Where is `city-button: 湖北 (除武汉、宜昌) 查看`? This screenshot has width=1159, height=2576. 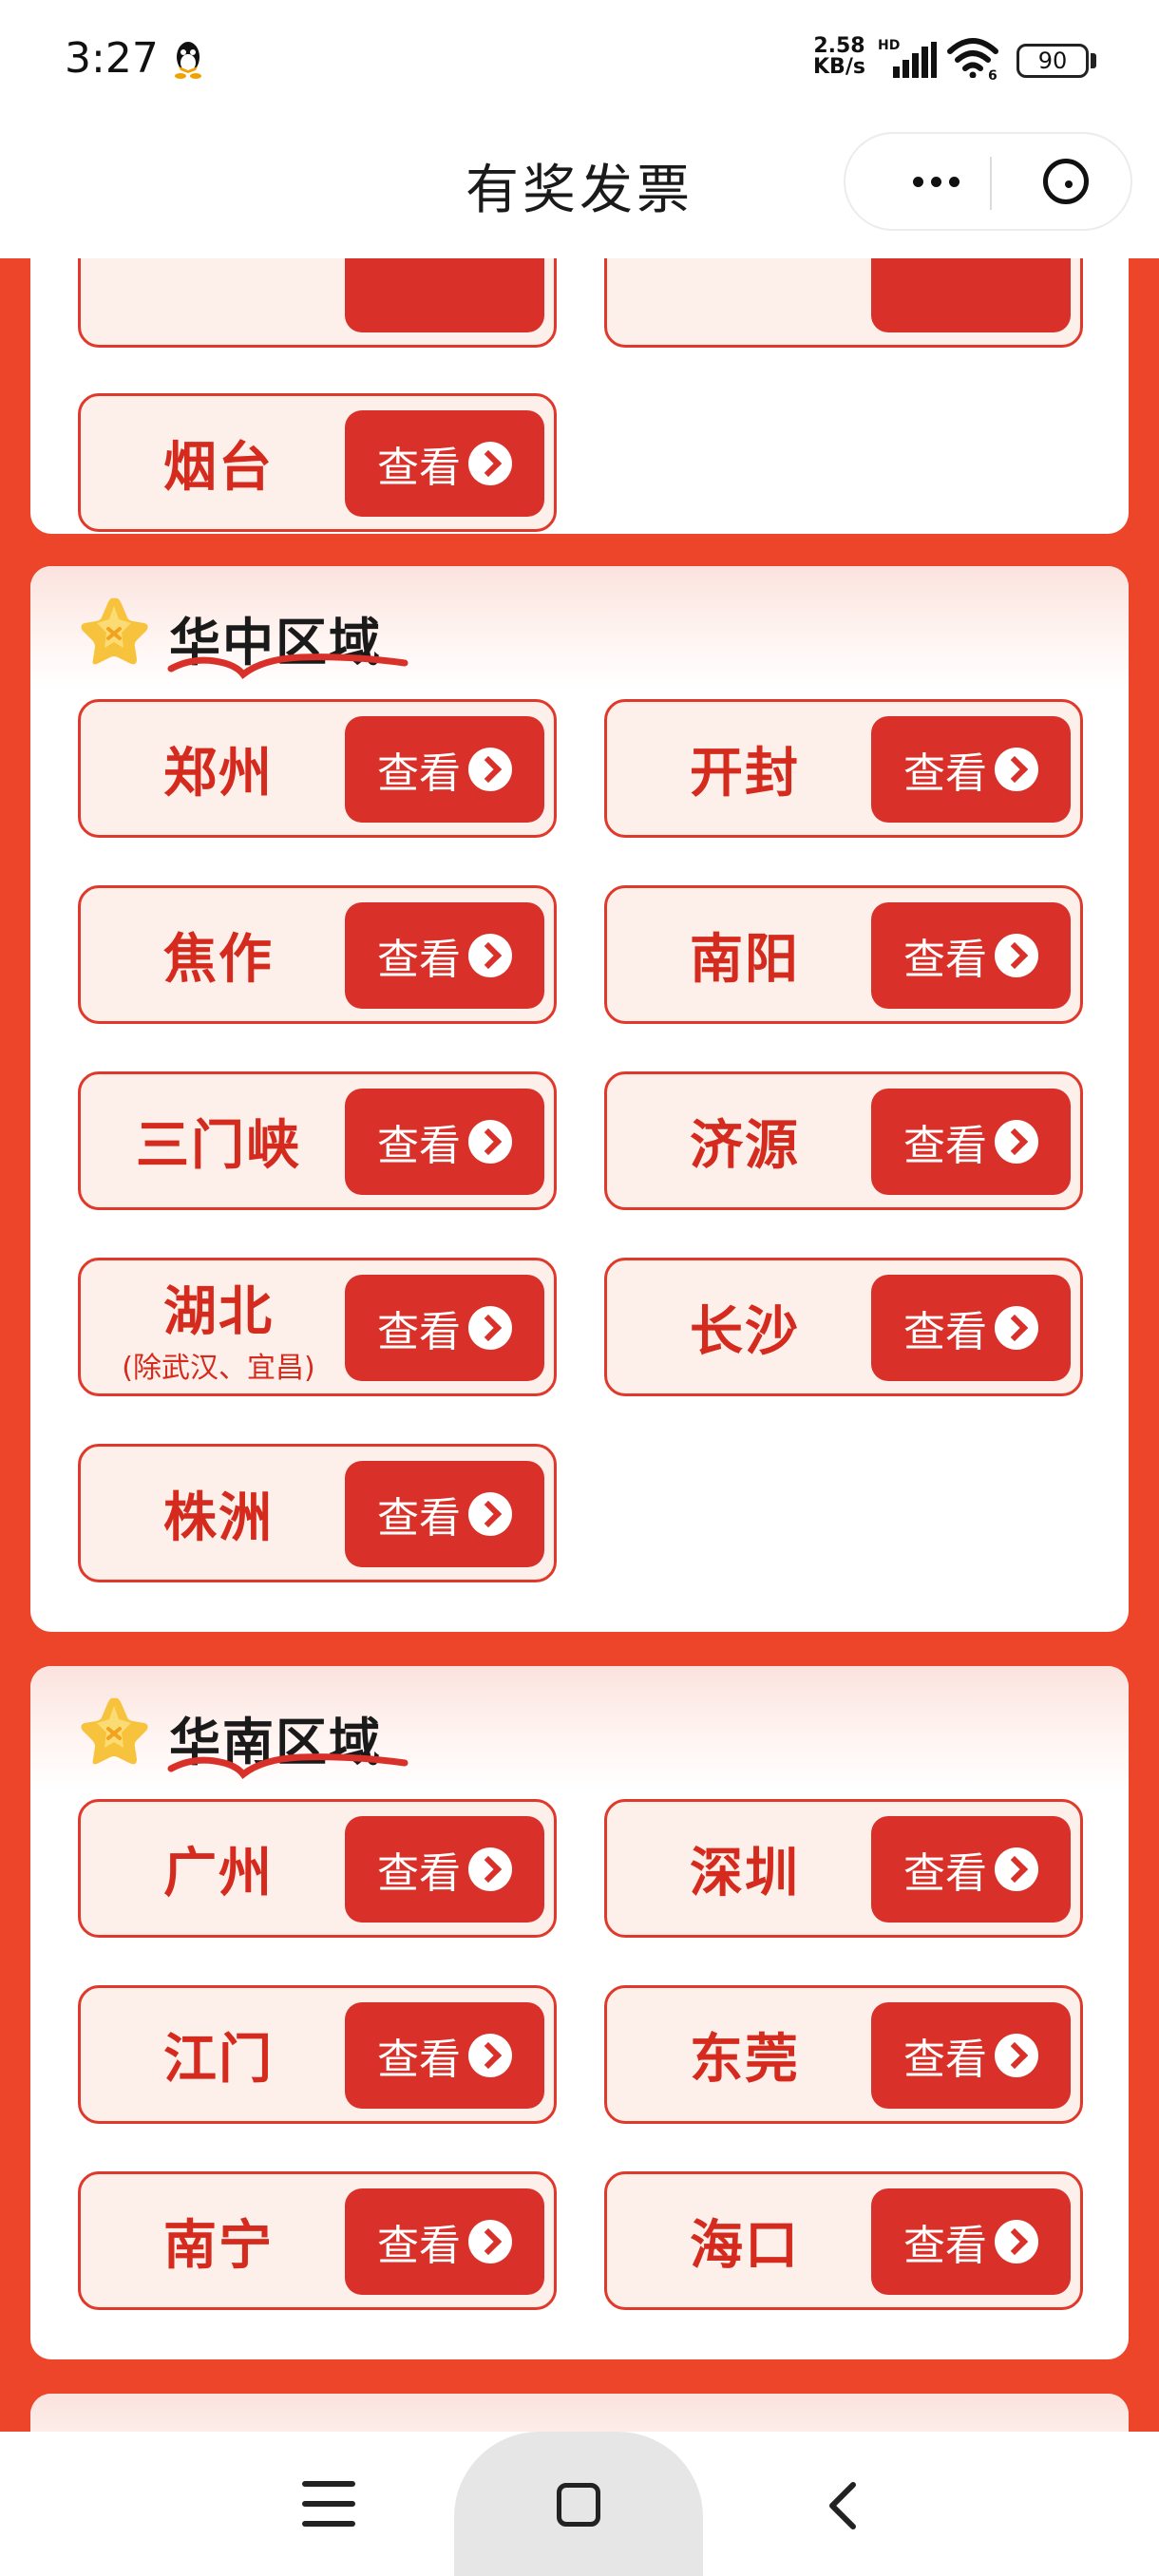 city-button: 湖北 (除武汉、宜昌) 查看 is located at coordinates (317, 1327).